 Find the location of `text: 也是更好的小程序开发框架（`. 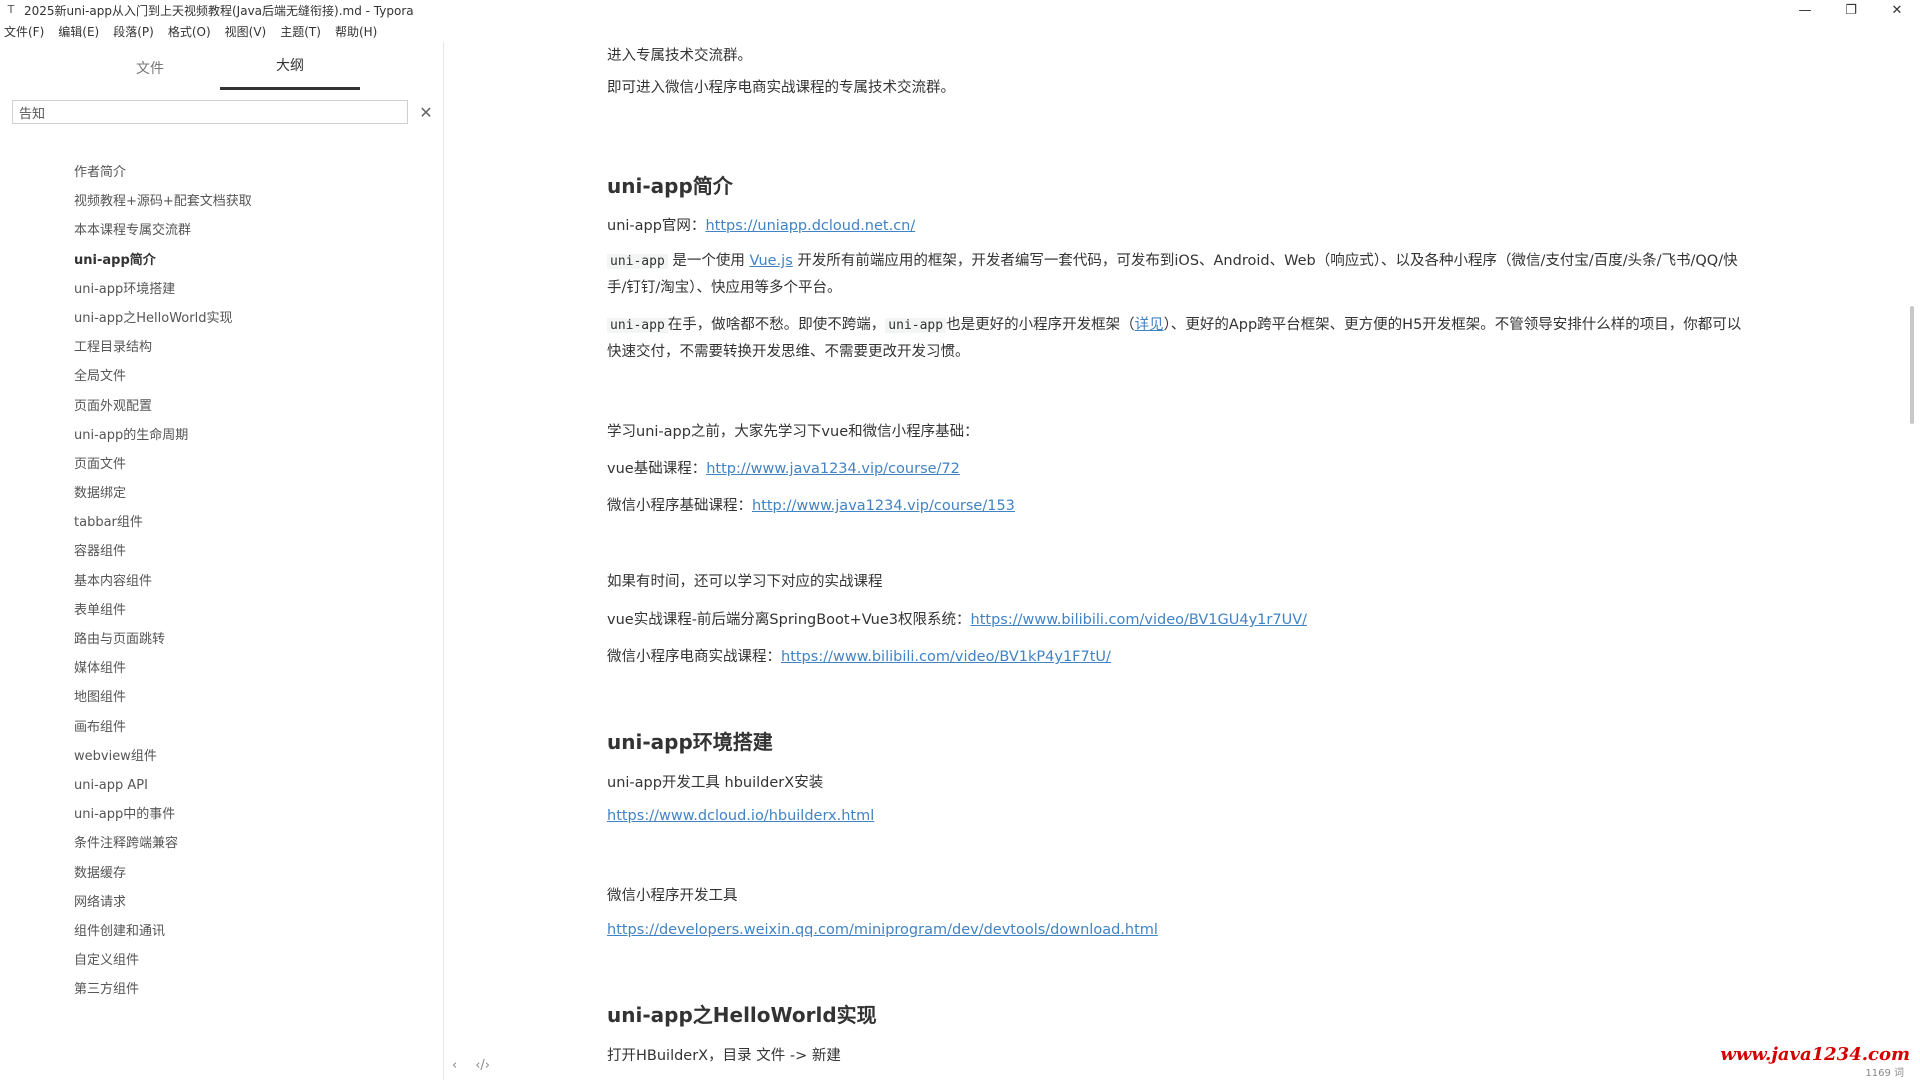

text: 也是更好的小程序开发框架（ is located at coordinates (1040, 325).